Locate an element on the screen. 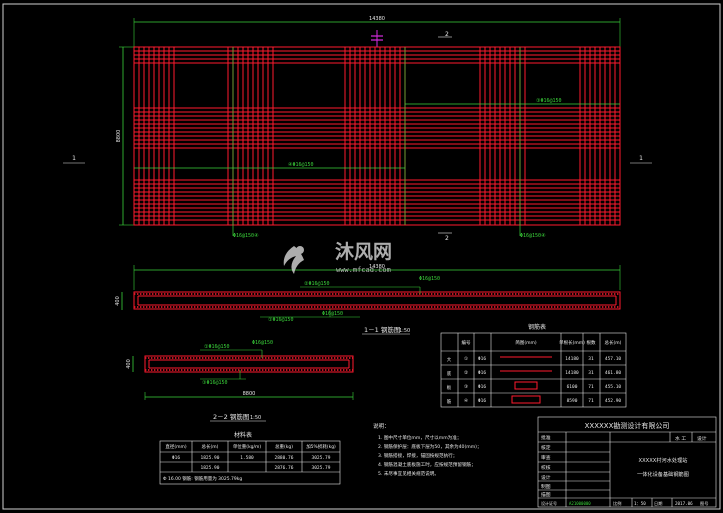 The width and height of the screenshot is (723, 513). section-1-bar-label-top-right: Φ16@150 is located at coordinates (429, 279).